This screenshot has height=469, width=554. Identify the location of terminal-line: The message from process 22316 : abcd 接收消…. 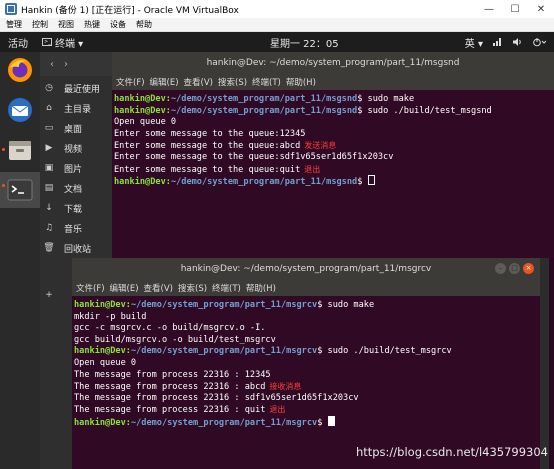
(306, 387).